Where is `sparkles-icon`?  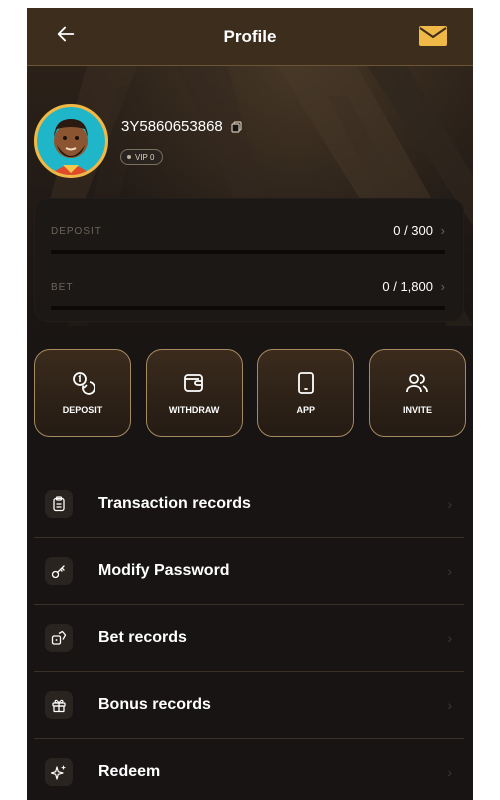 sparkles-icon is located at coordinates (58, 772).